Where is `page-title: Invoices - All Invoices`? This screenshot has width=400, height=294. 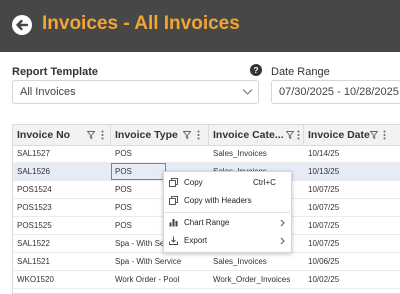 page-title: Invoices - All Invoices is located at coordinates (141, 23).